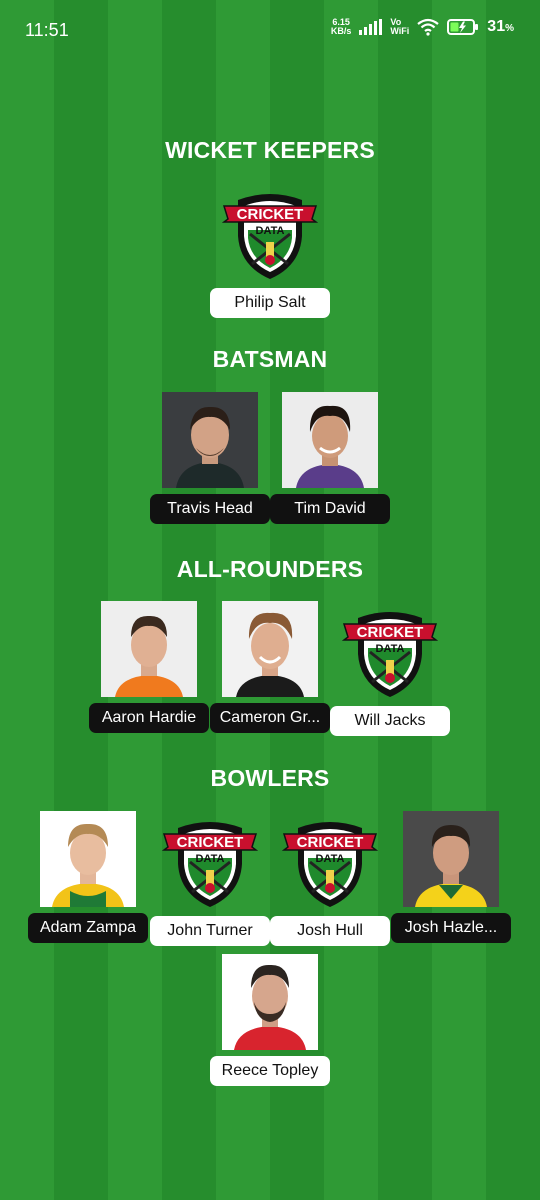 The width and height of the screenshot is (540, 1200). Describe the element at coordinates (149, 718) in the screenshot. I see `player-name-aaron-hardie: Aaron Hardie` at that location.